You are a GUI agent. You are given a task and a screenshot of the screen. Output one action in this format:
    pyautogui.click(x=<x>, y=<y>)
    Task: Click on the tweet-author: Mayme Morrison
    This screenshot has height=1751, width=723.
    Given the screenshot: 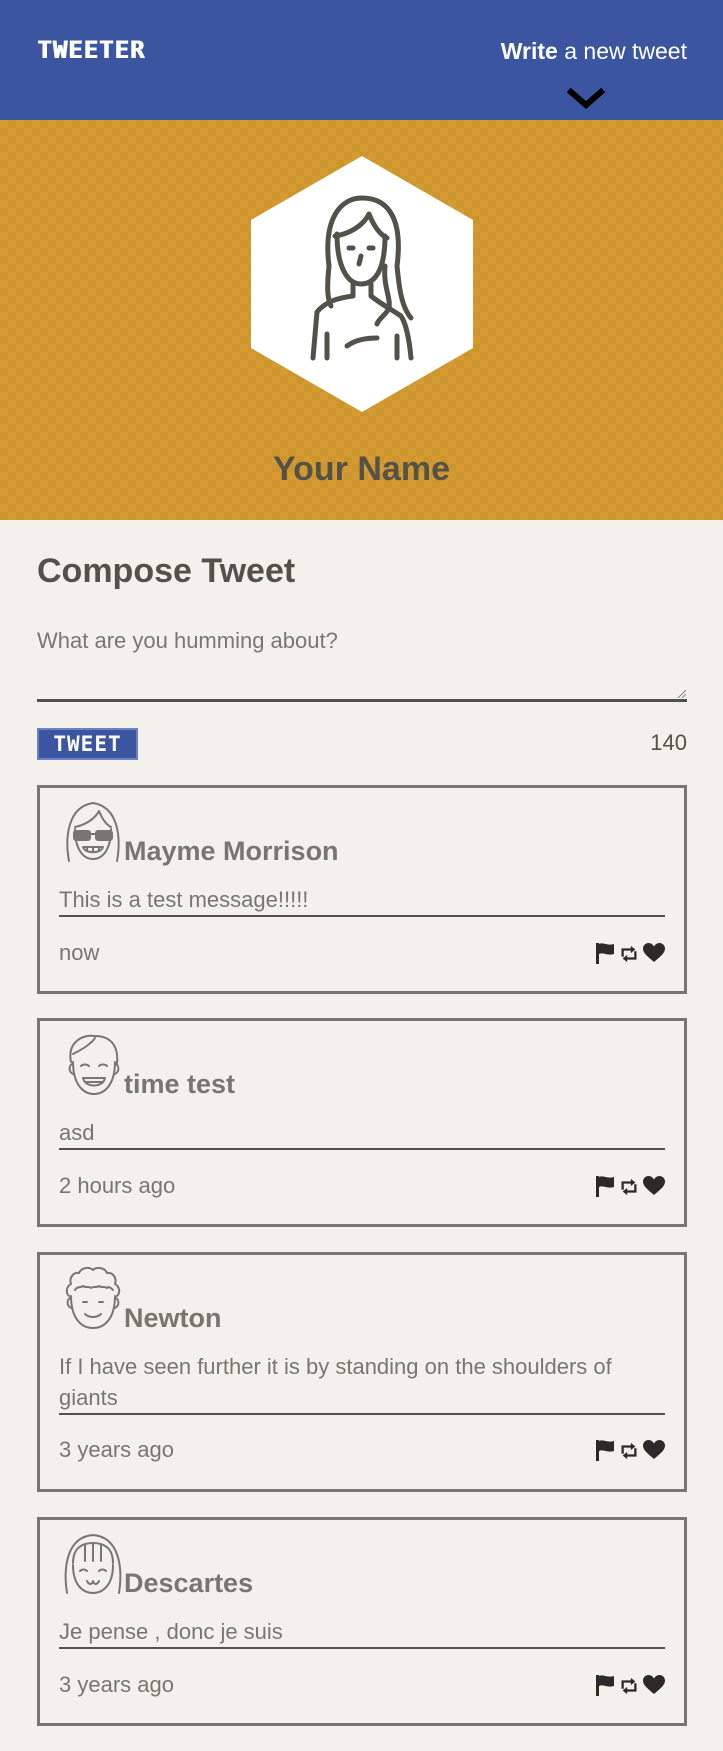 What is the action you would take?
    pyautogui.click(x=231, y=851)
    